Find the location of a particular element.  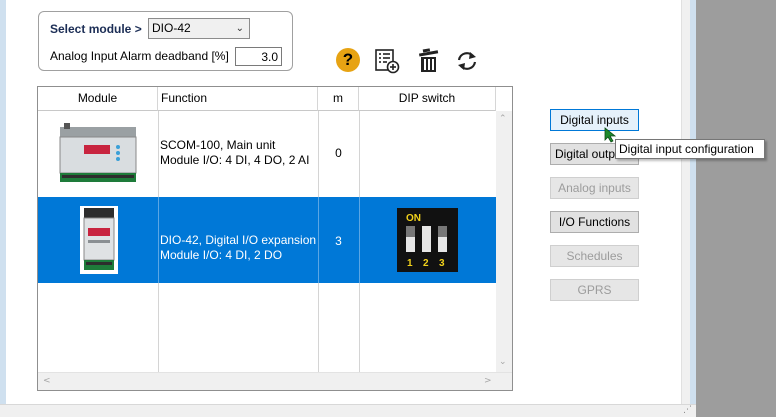

m-cell: 3 is located at coordinates (338, 241).